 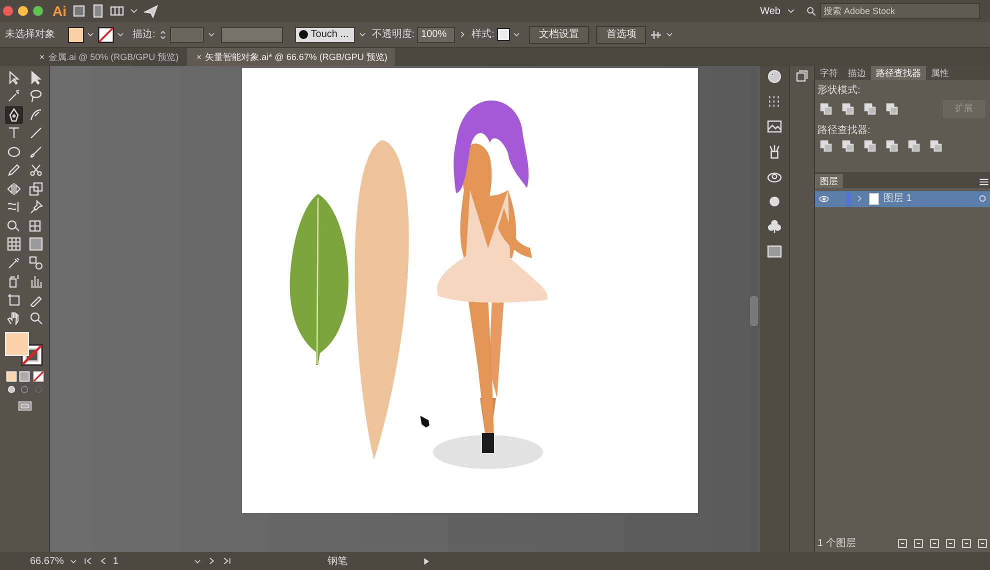 What do you see at coordinates (106, 34) in the screenshot?
I see `stroke-none-swatch` at bounding box center [106, 34].